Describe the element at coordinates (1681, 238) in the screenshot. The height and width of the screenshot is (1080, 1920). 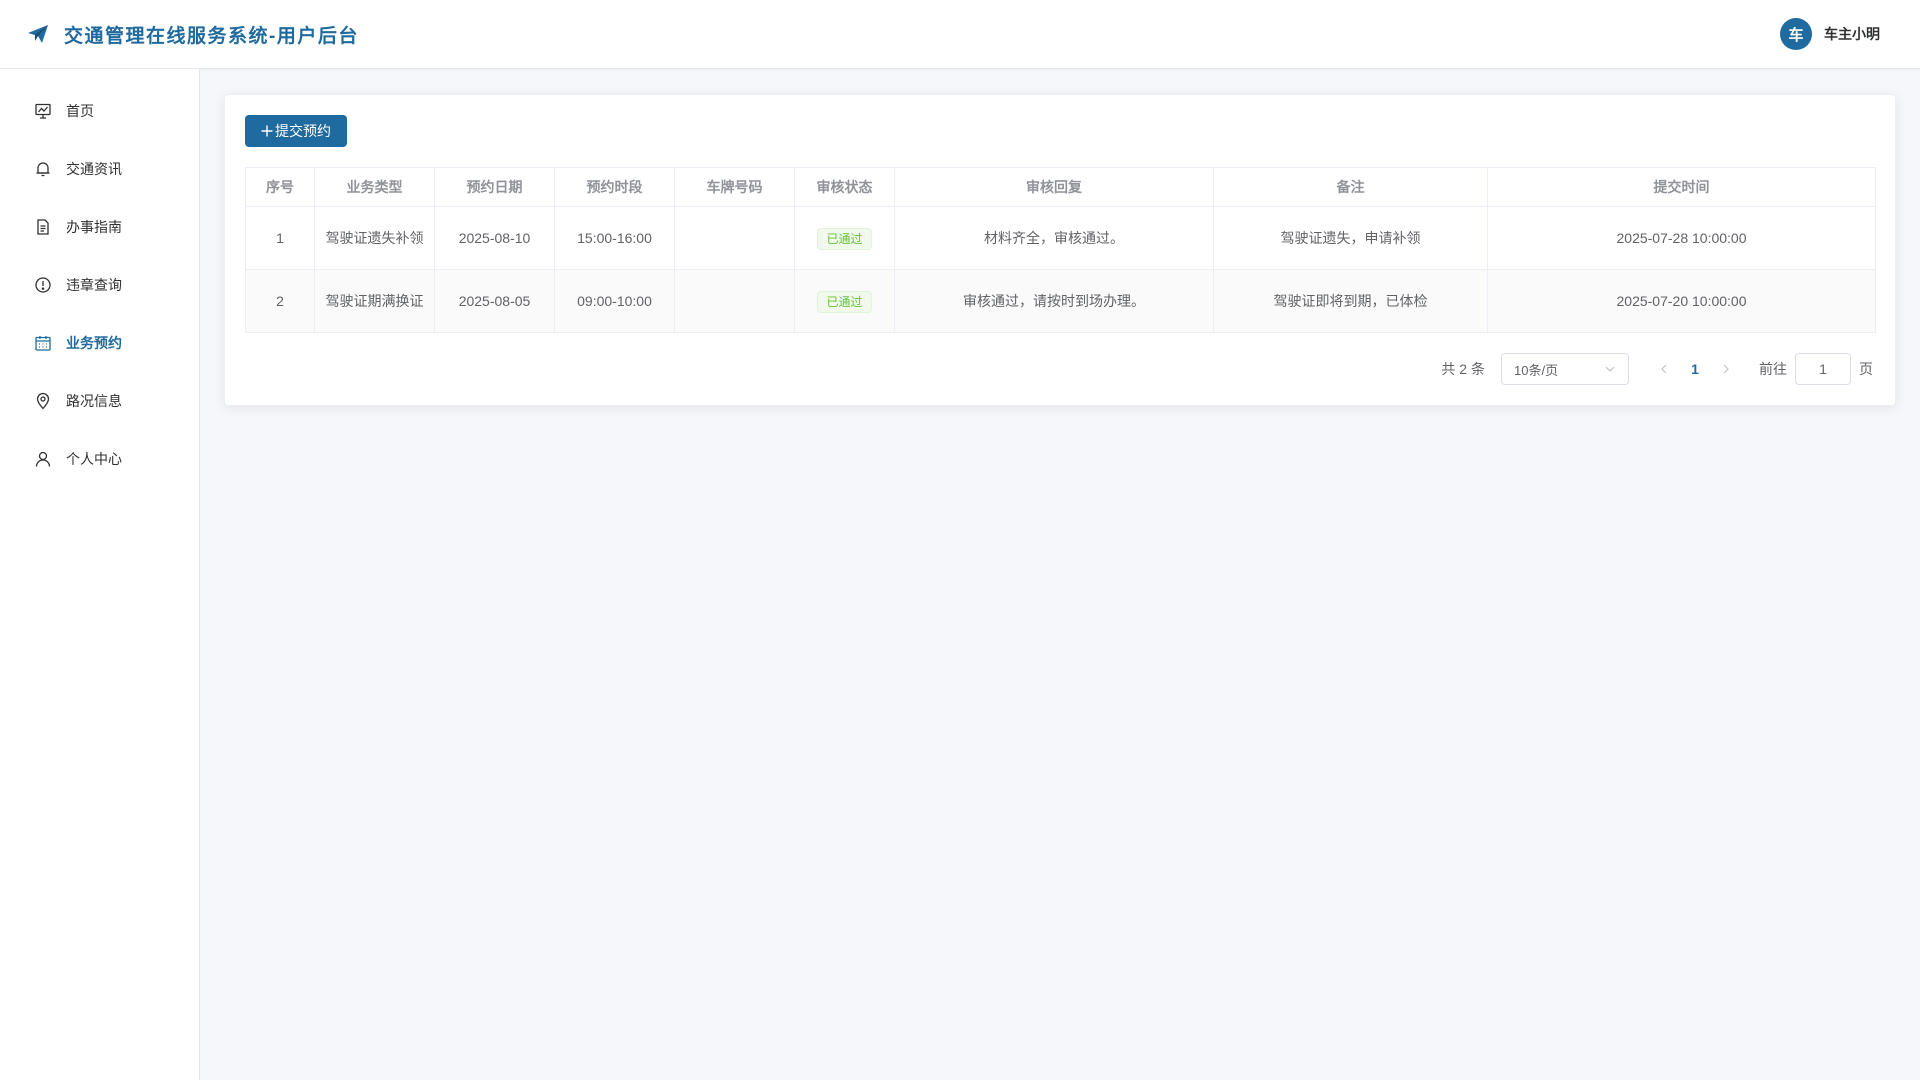
I see `cell-submitted: 2025-07-28 10:00:00` at that location.